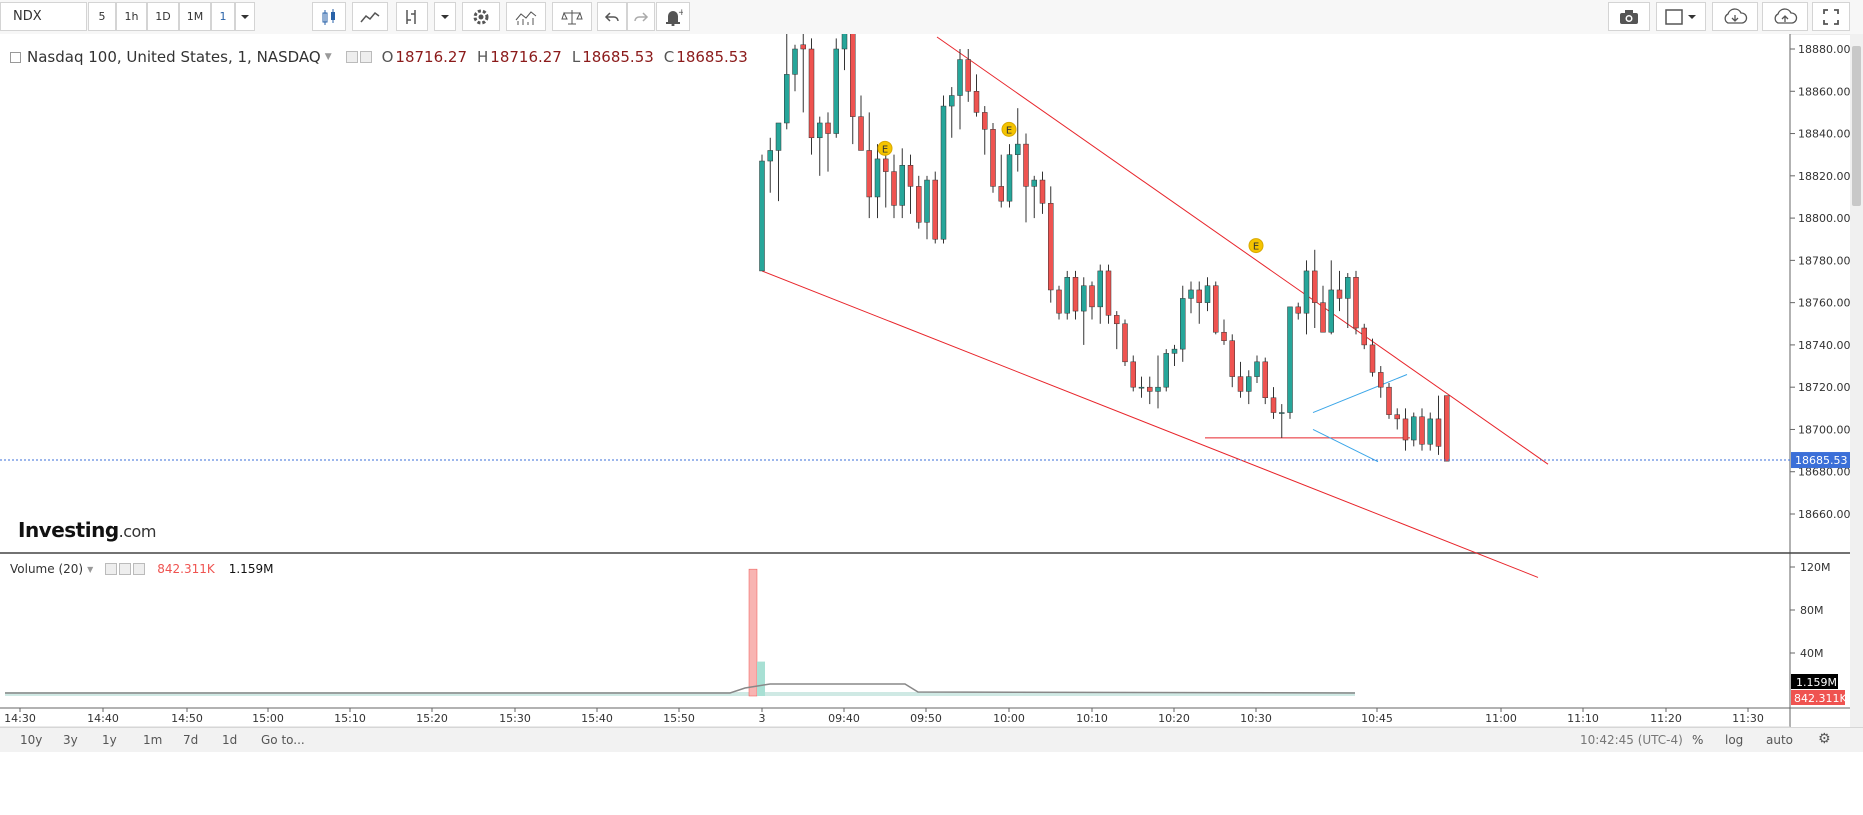 Image resolution: width=1863 pixels, height=815 pixels. Describe the element at coordinates (152, 740) in the screenshot. I see `range-1m-button: 1m` at that location.